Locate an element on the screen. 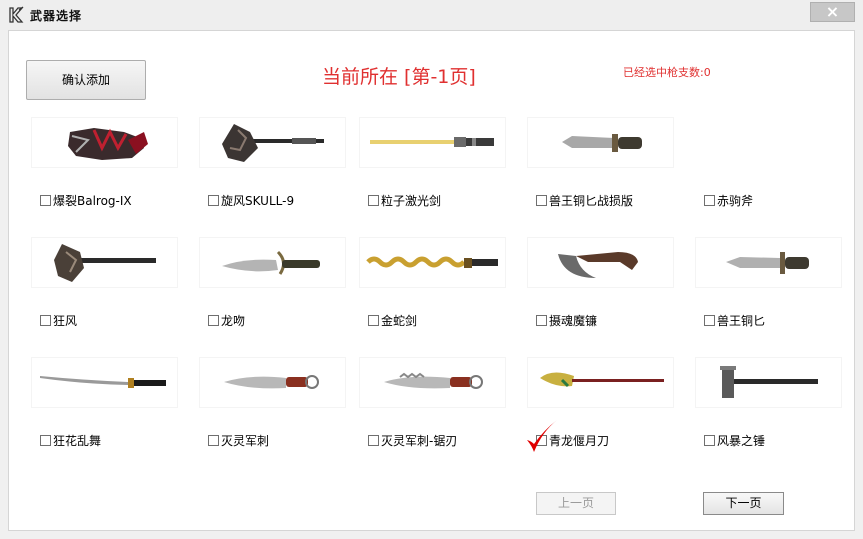 This screenshot has width=863, height=539. page-indicator: 当前所在 [第-1页] is located at coordinates (399, 77).